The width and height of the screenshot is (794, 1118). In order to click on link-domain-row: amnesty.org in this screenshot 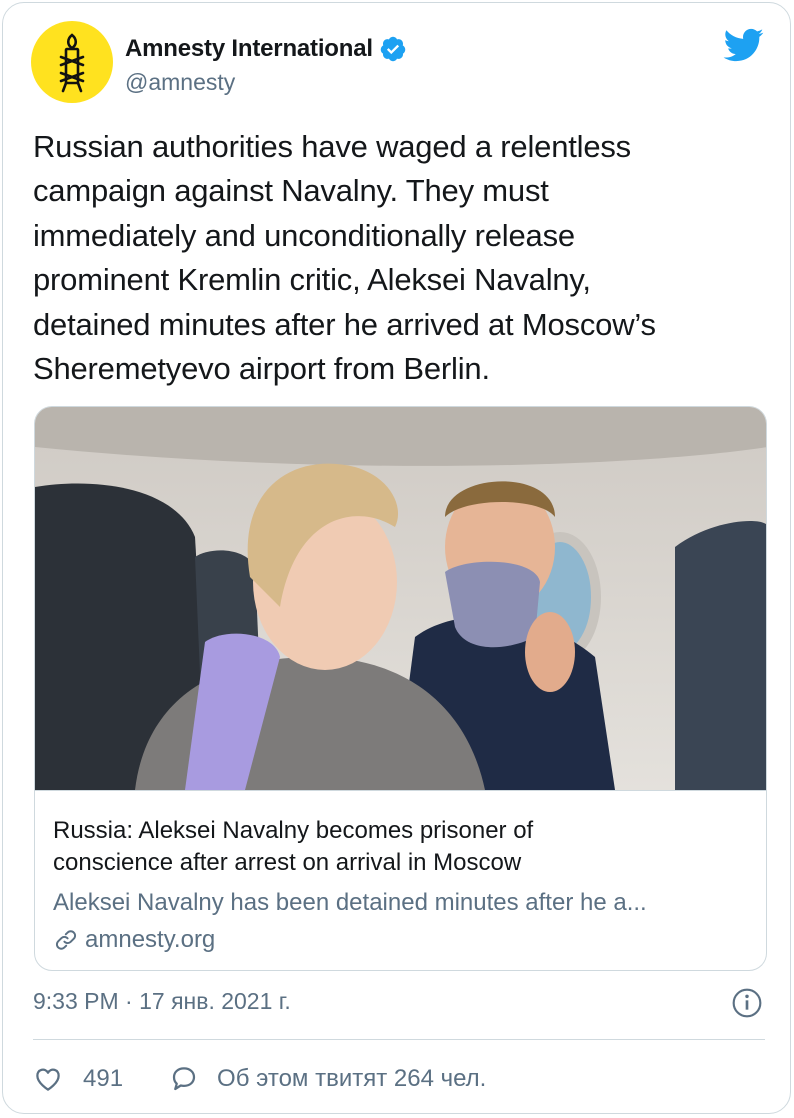, I will do `click(134, 940)`.